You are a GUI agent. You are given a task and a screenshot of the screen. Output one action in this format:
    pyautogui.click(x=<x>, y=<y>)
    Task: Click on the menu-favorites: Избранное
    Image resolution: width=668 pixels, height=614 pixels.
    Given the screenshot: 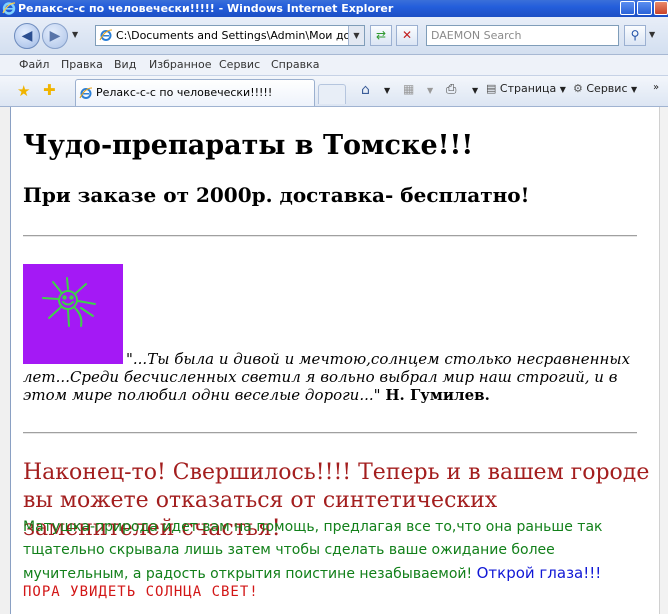 What is the action you would take?
    pyautogui.click(x=180, y=64)
    